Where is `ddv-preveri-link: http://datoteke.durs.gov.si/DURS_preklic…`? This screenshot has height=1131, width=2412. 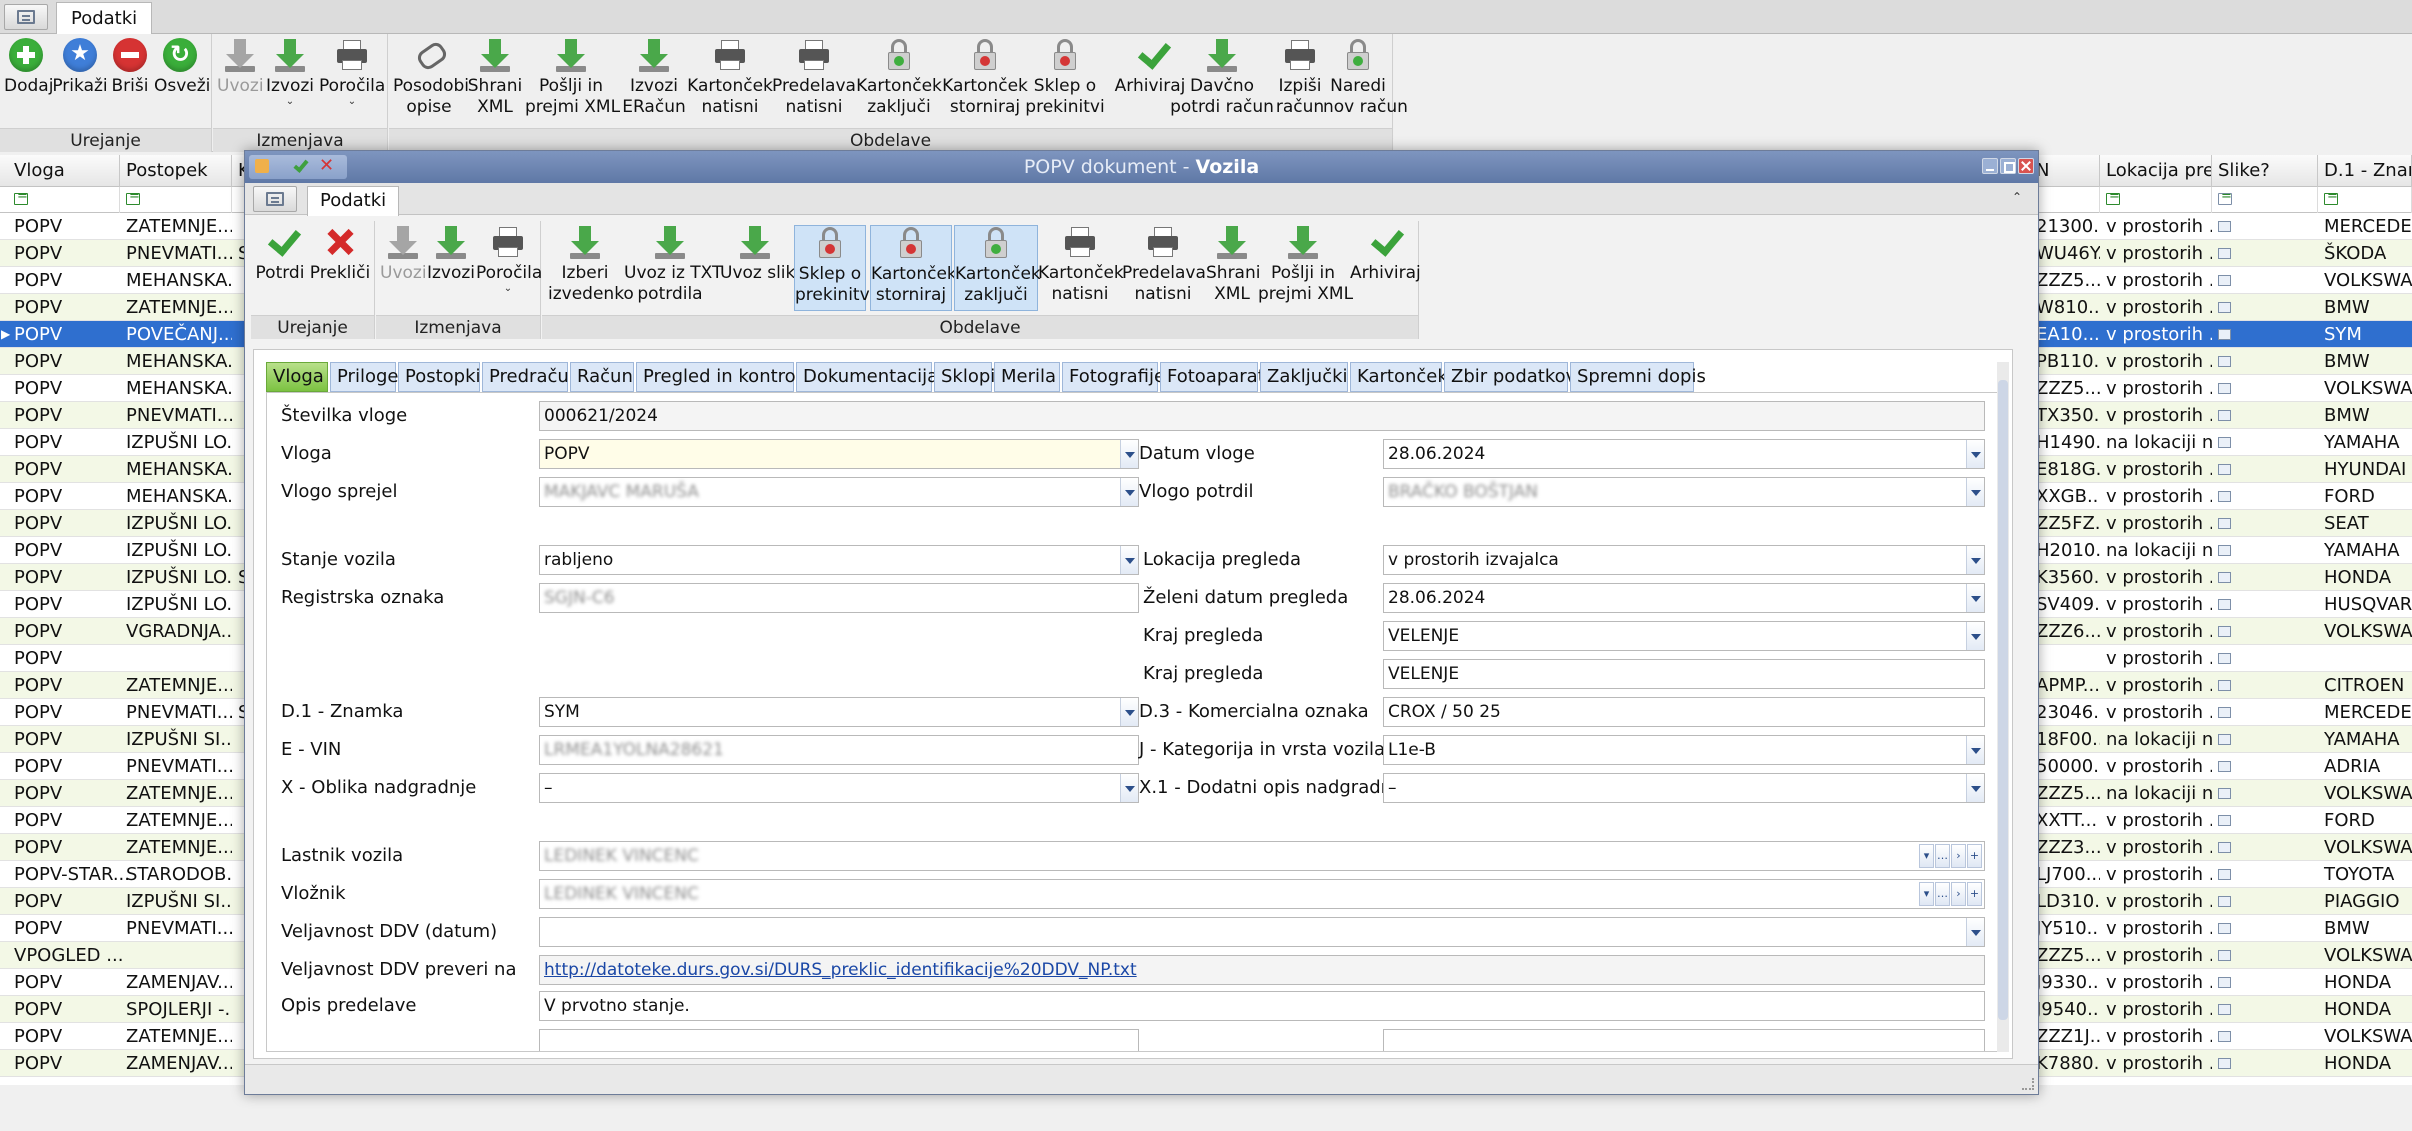 ddv-preveri-link: http://datoteke.durs.gov.si/DURS_preklic… is located at coordinates (840, 970).